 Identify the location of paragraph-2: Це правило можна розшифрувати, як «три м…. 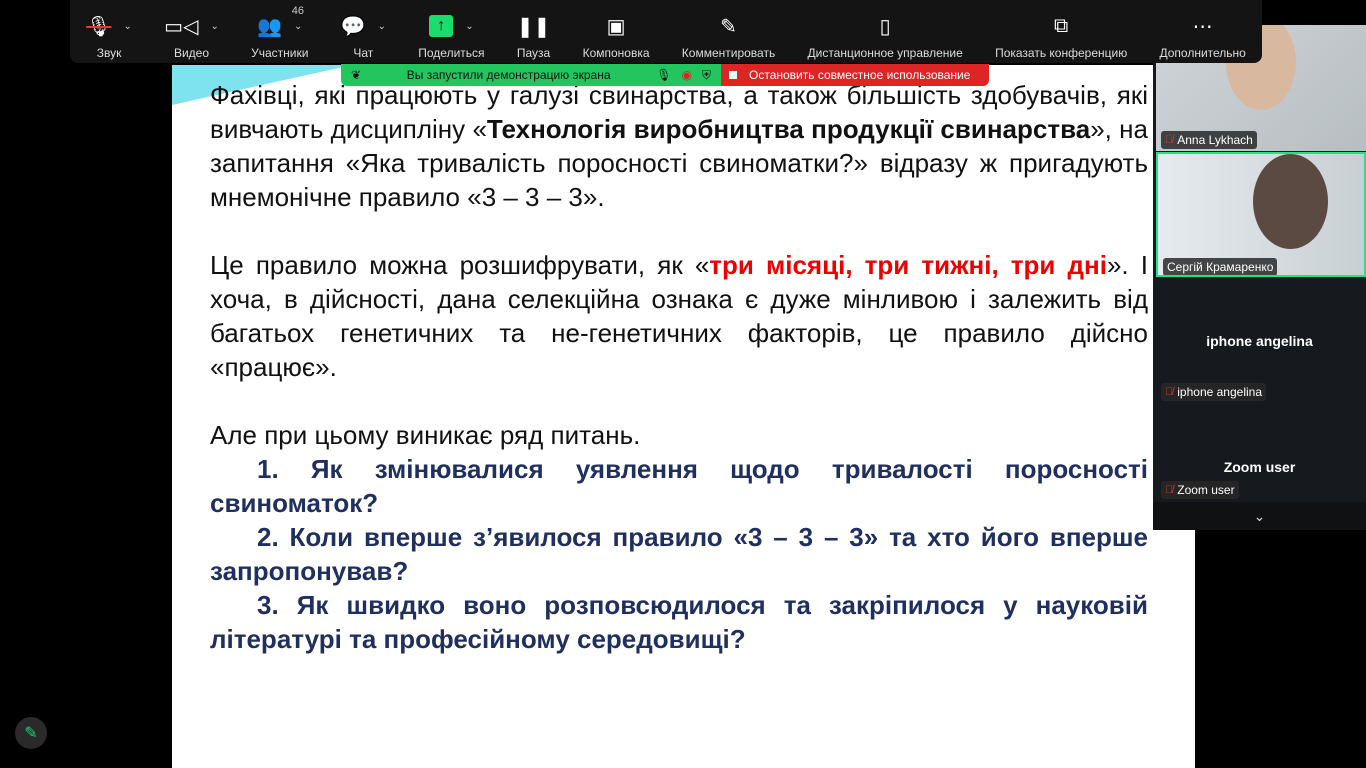
(679, 316).